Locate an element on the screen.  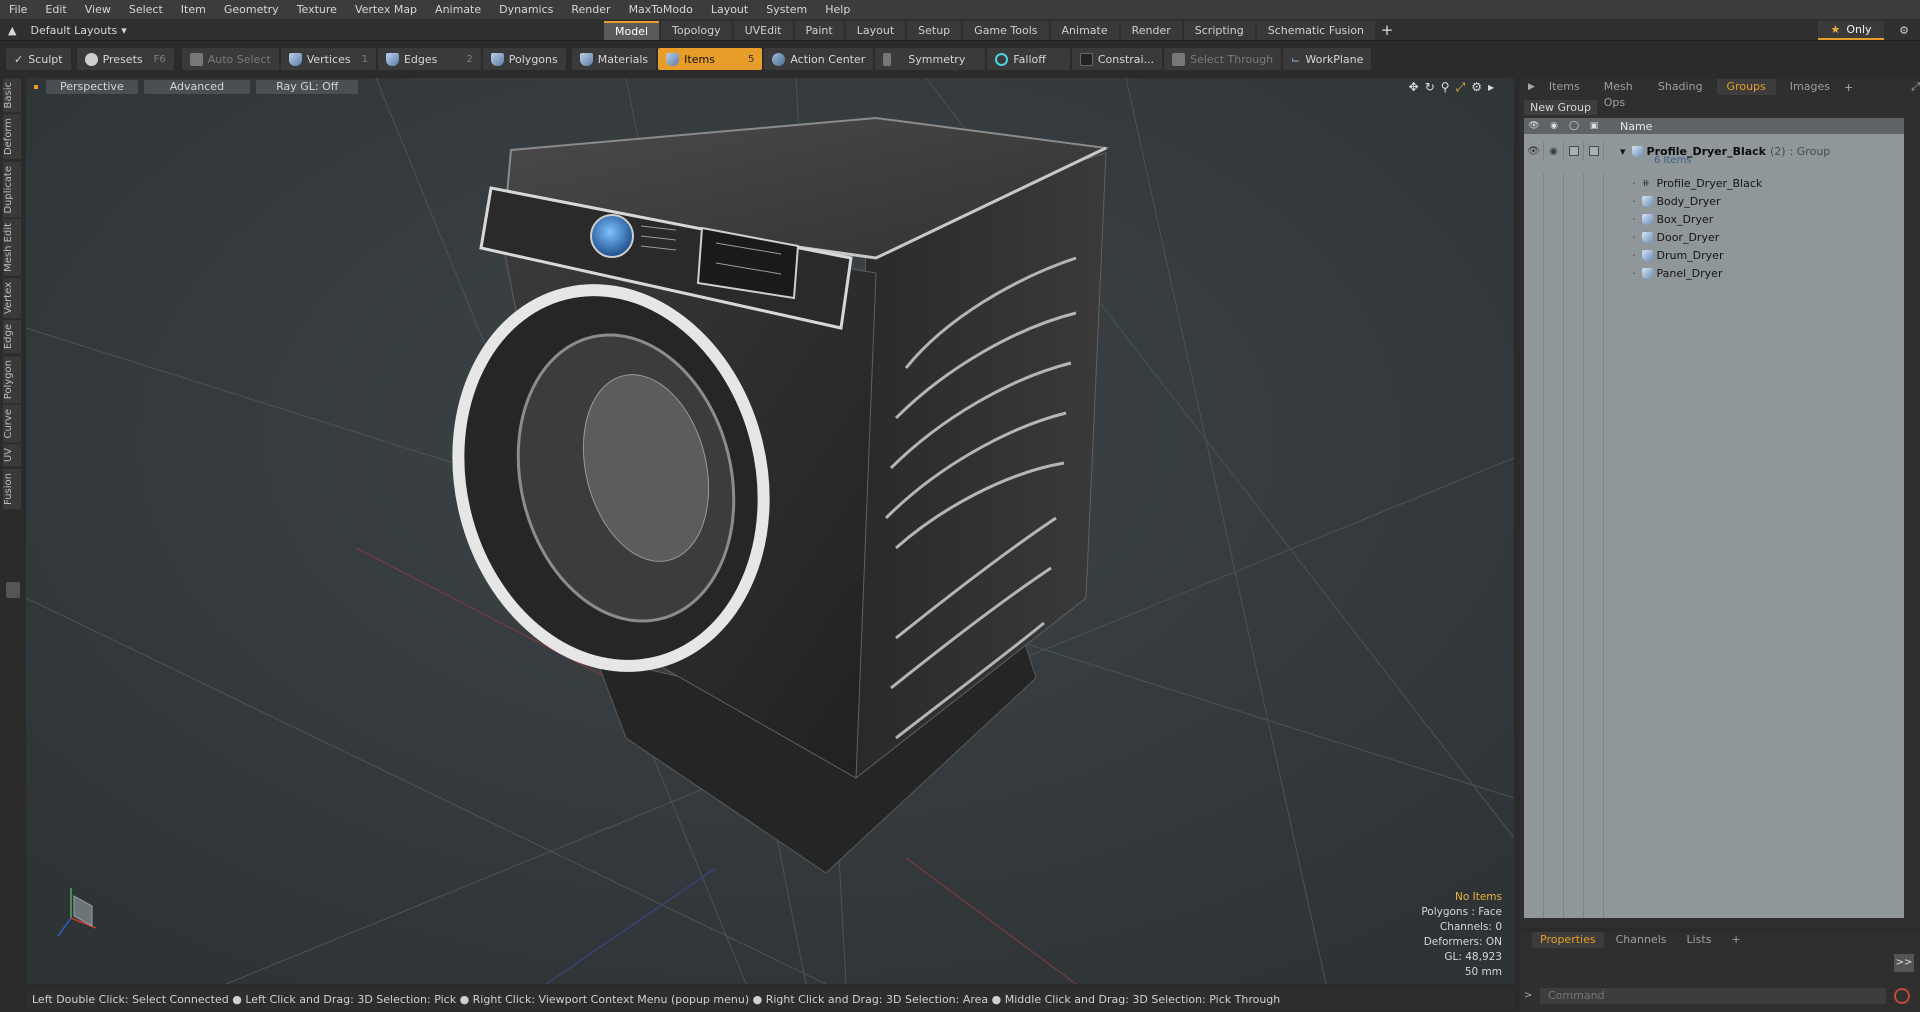
tab-lists: Lists is located at coordinates (1699, 940).